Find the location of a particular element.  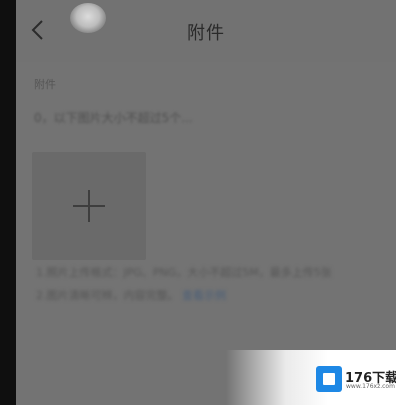

section-label: 附件 is located at coordinates (45, 84).